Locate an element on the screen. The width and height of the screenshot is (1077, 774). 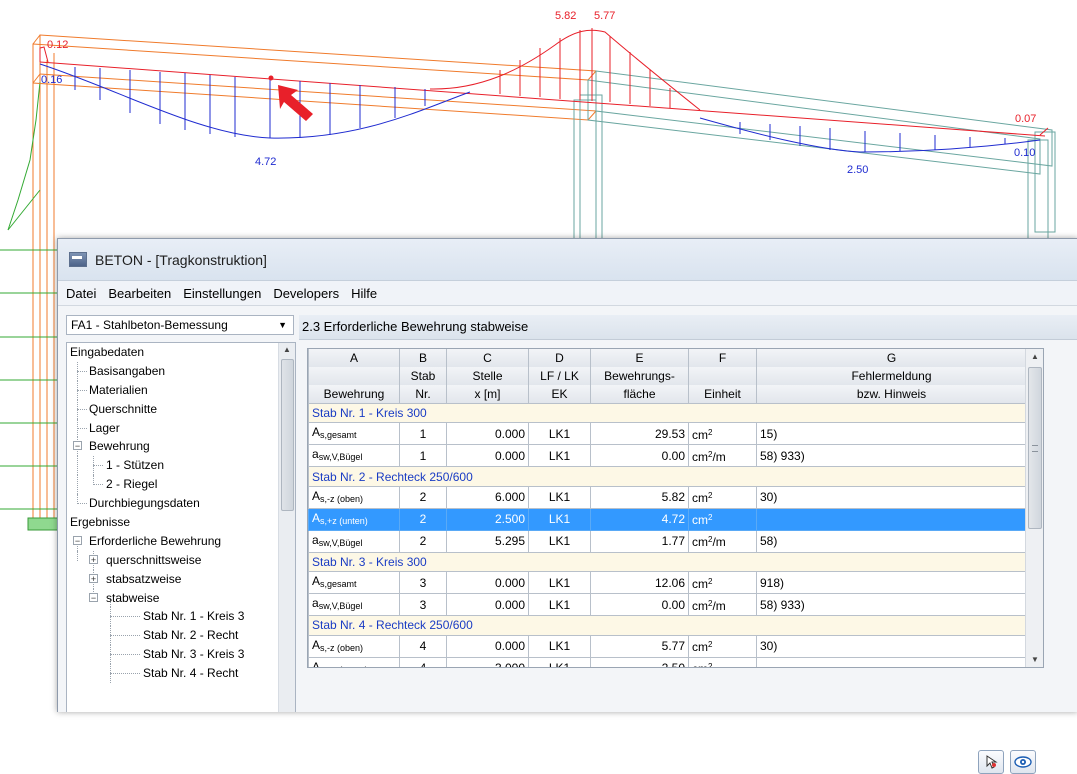
group-row: Stab Nr. 1 - Kreis 300 is located at coordinates (667, 413).